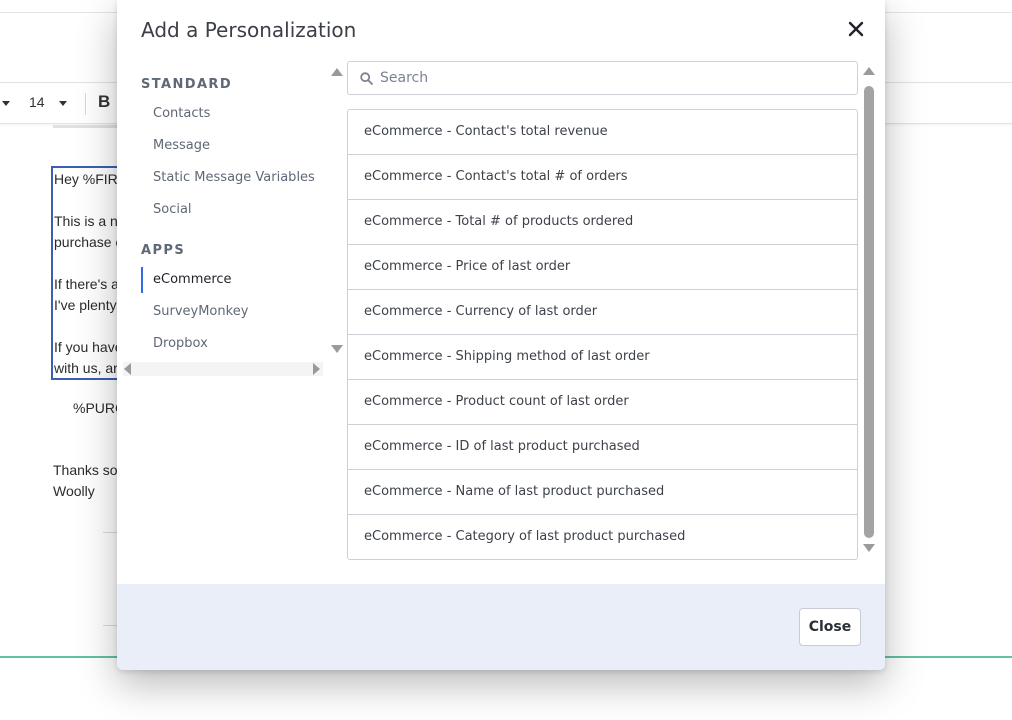  Describe the element at coordinates (163, 250) in the screenshot. I see `nav-heading-apps: APPS` at that location.